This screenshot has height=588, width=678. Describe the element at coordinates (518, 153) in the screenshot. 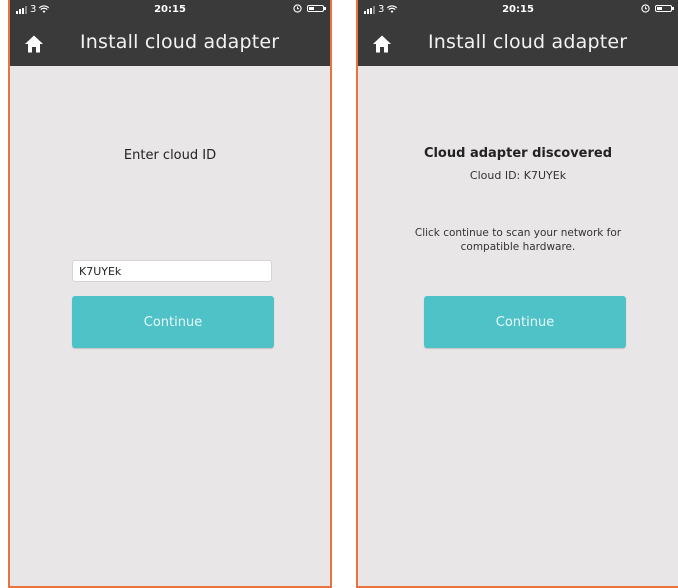

I see `adapter-discovered-heading: Cloud adapter discovered` at that location.